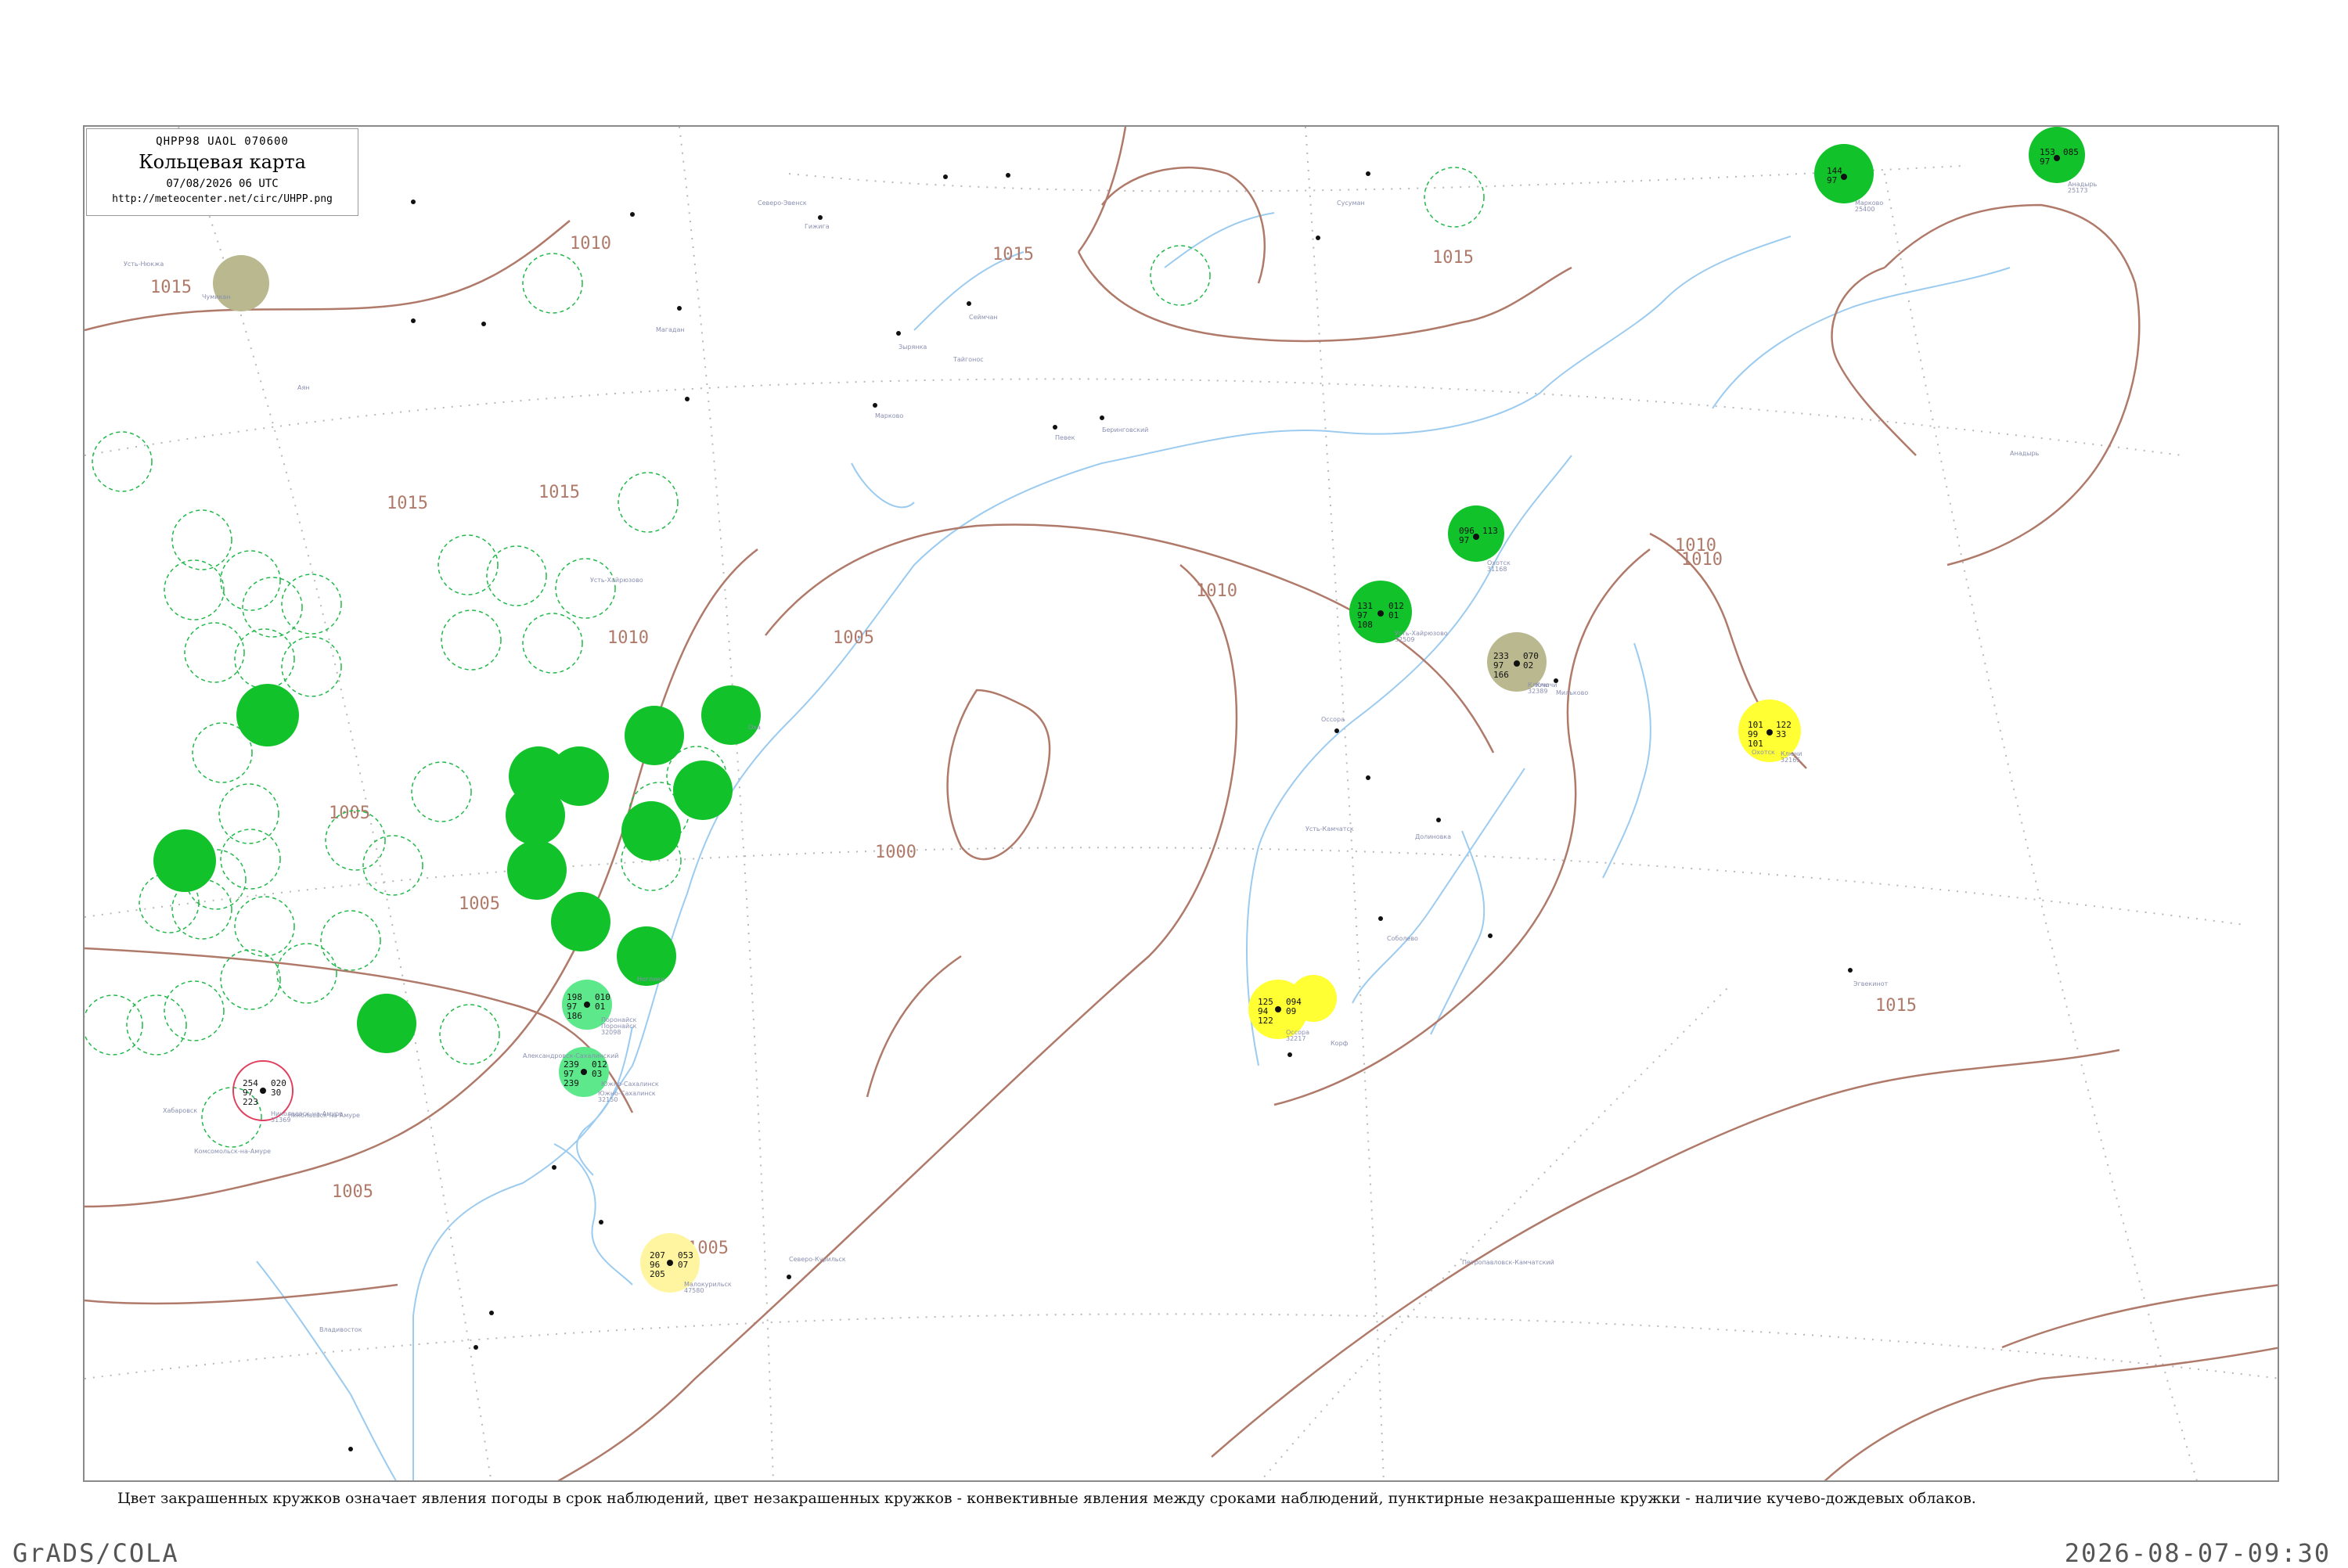  Describe the element at coordinates (1537, 692) in the screenshot. I see `svg-text: 32389` at that location.